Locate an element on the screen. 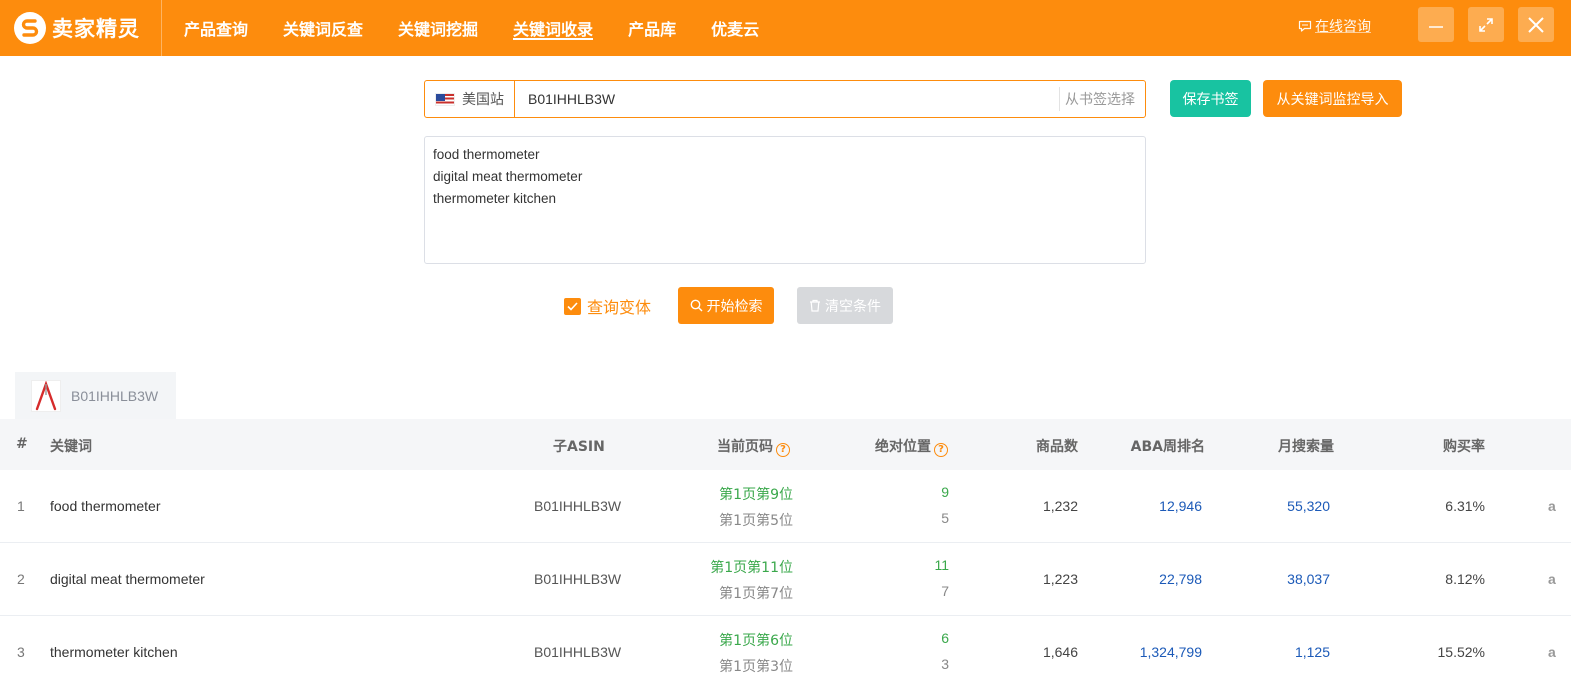 The image size is (1571, 683). row-monthly-search: 38,037 is located at coordinates (1308, 579).